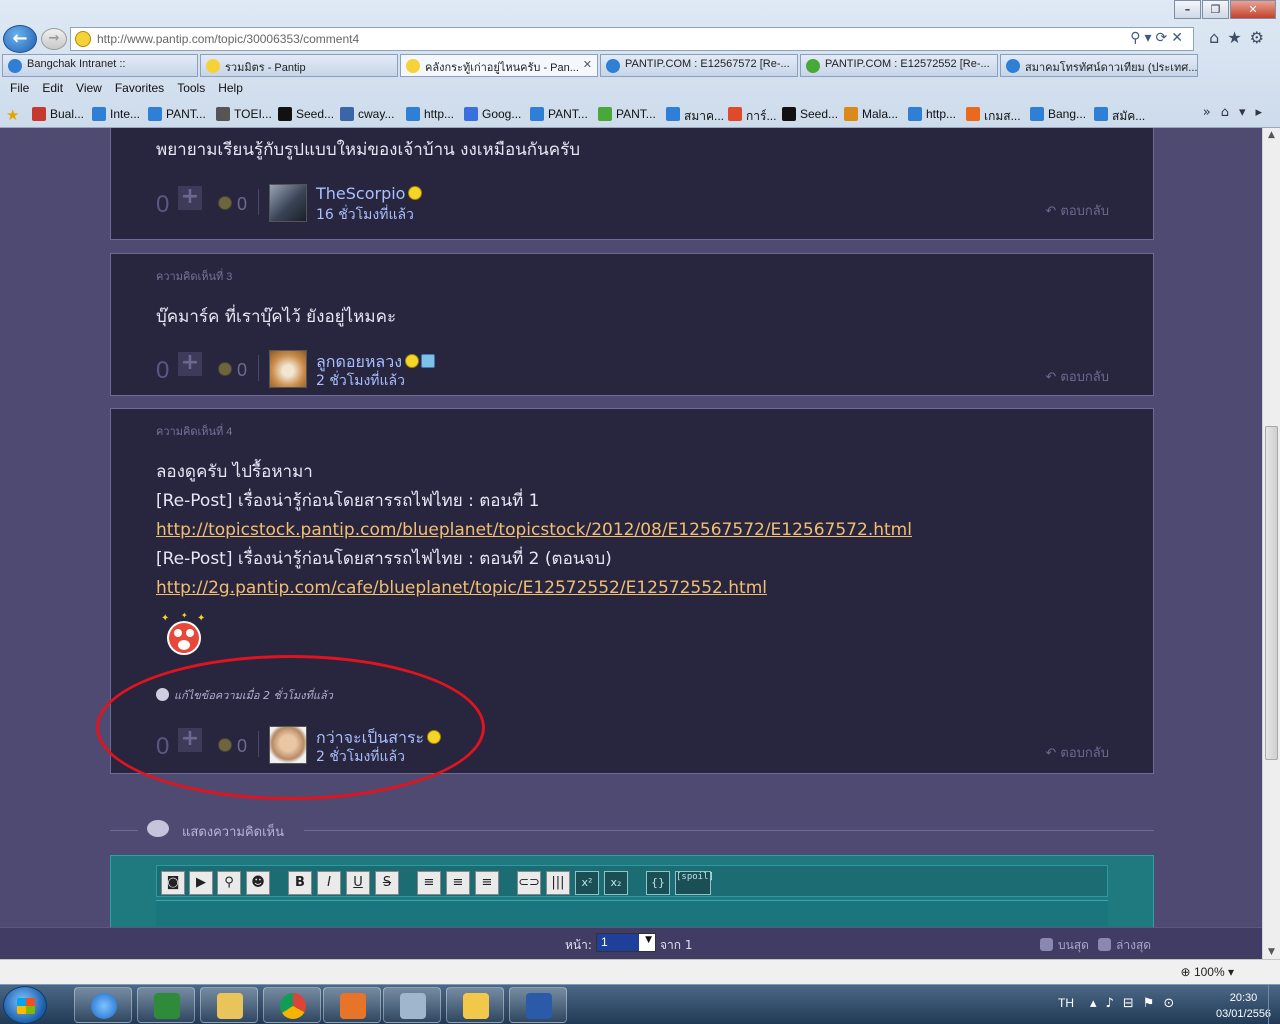  What do you see at coordinates (329, 883) in the screenshot?
I see `italic-button: I` at bounding box center [329, 883].